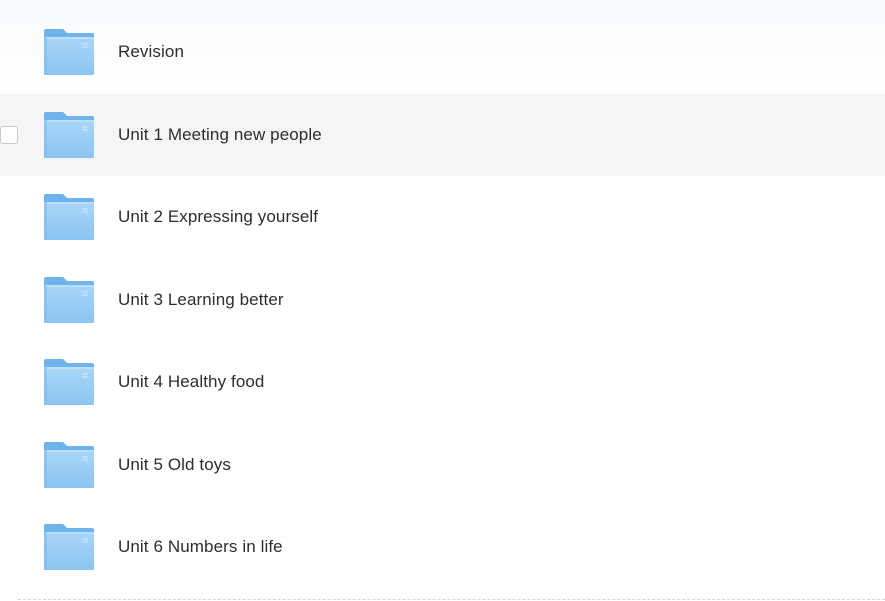 The image size is (885, 601). Describe the element at coordinates (151, 52) in the screenshot. I see `folder-name: Revision` at that location.